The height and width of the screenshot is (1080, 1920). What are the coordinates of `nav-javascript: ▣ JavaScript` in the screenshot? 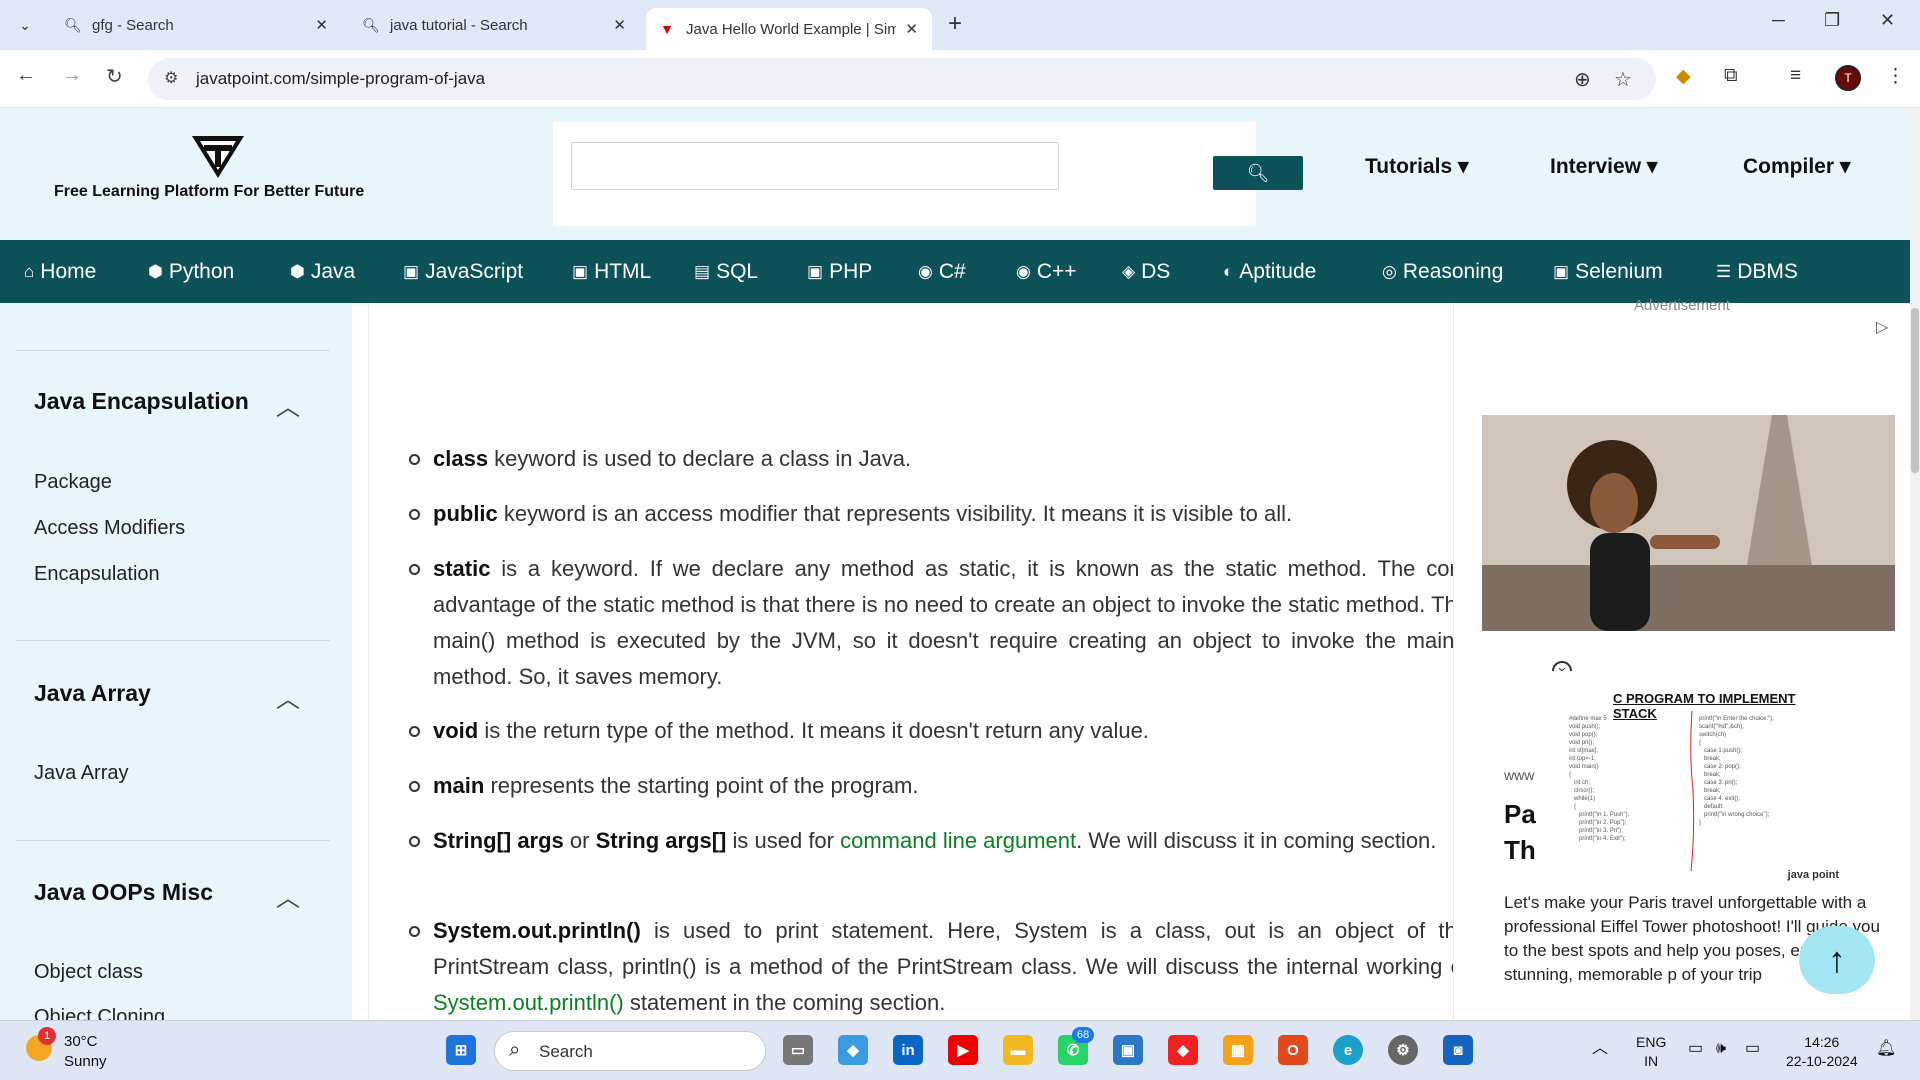 It's located at (463, 272).